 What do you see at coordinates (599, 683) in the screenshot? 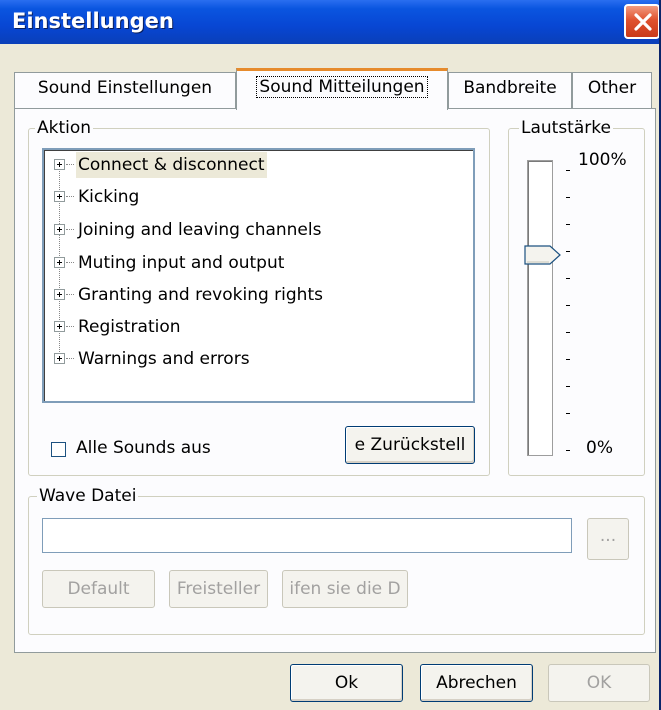
I see `apply-button: OK` at bounding box center [599, 683].